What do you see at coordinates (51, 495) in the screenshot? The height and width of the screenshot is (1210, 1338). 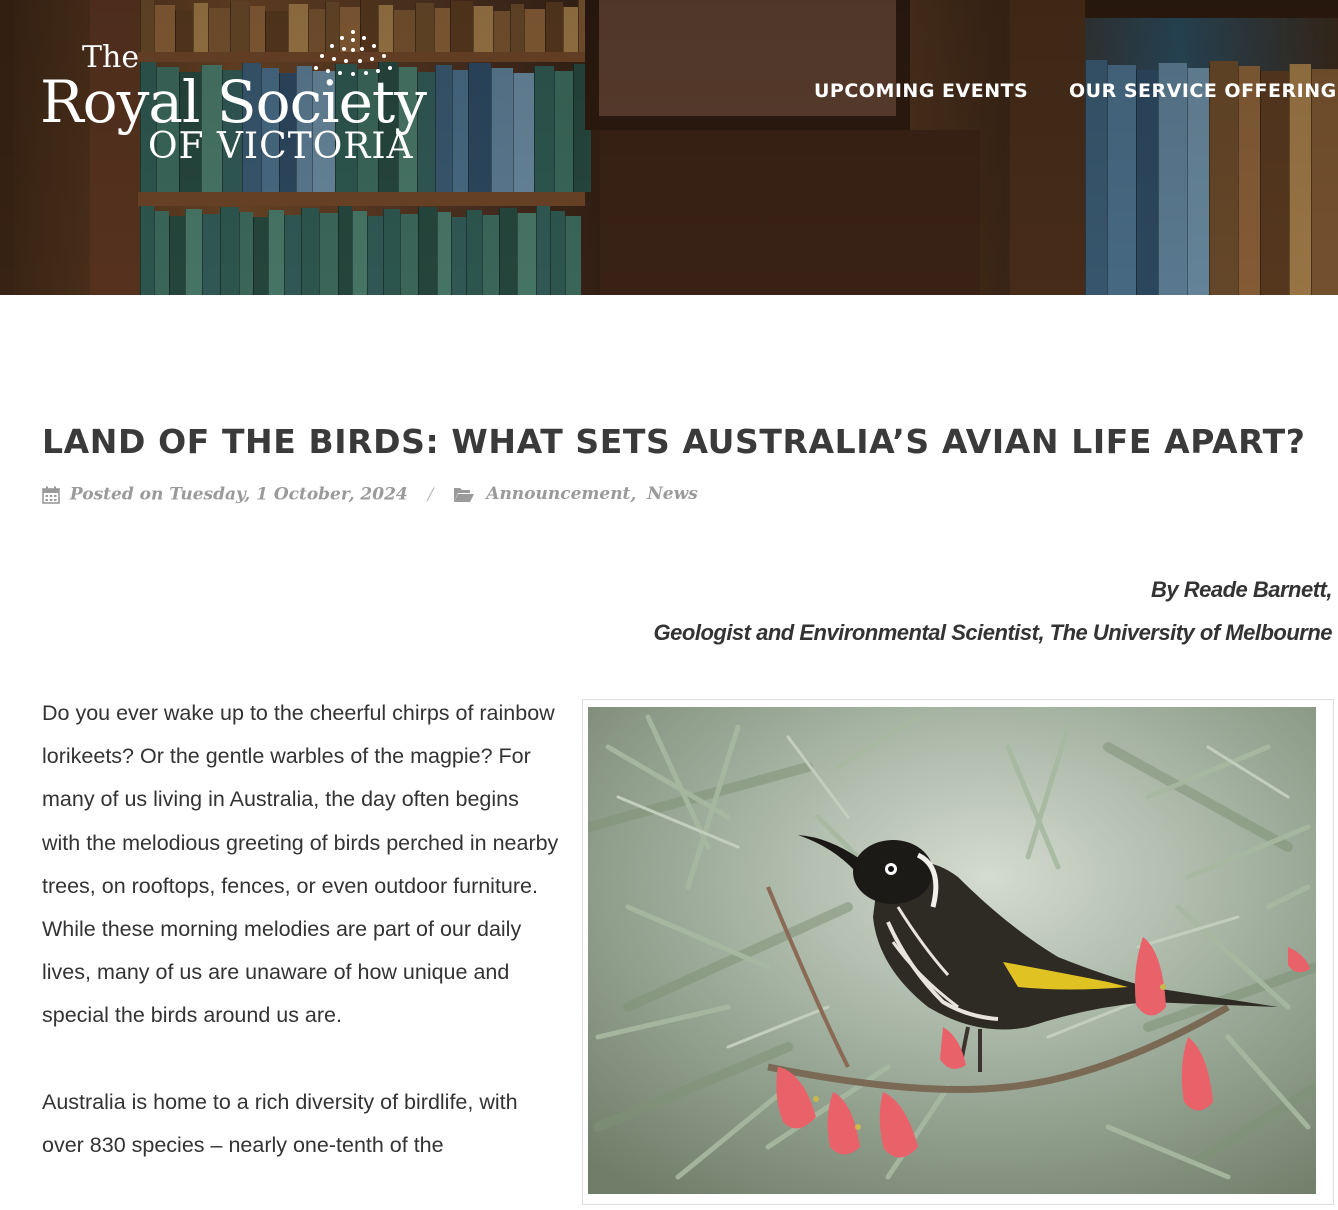 I see `calendar-icon` at bounding box center [51, 495].